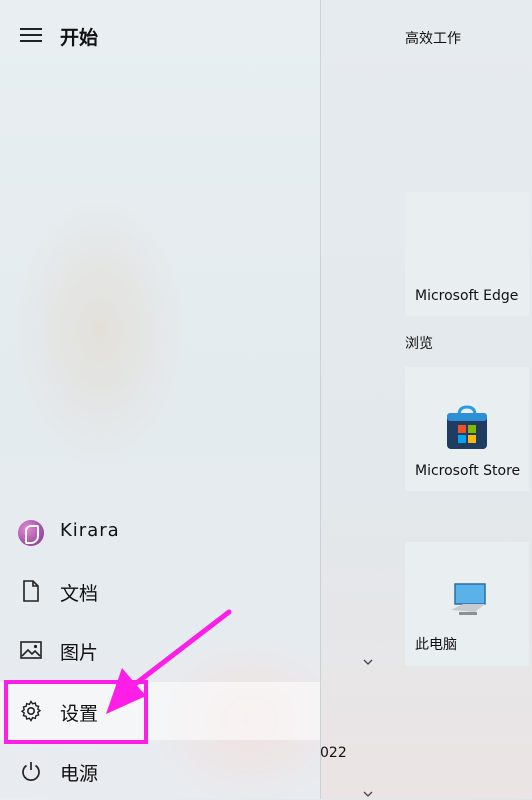 This screenshot has height=800, width=532. I want to click on nav-item-documents: 文档, so click(160, 591).